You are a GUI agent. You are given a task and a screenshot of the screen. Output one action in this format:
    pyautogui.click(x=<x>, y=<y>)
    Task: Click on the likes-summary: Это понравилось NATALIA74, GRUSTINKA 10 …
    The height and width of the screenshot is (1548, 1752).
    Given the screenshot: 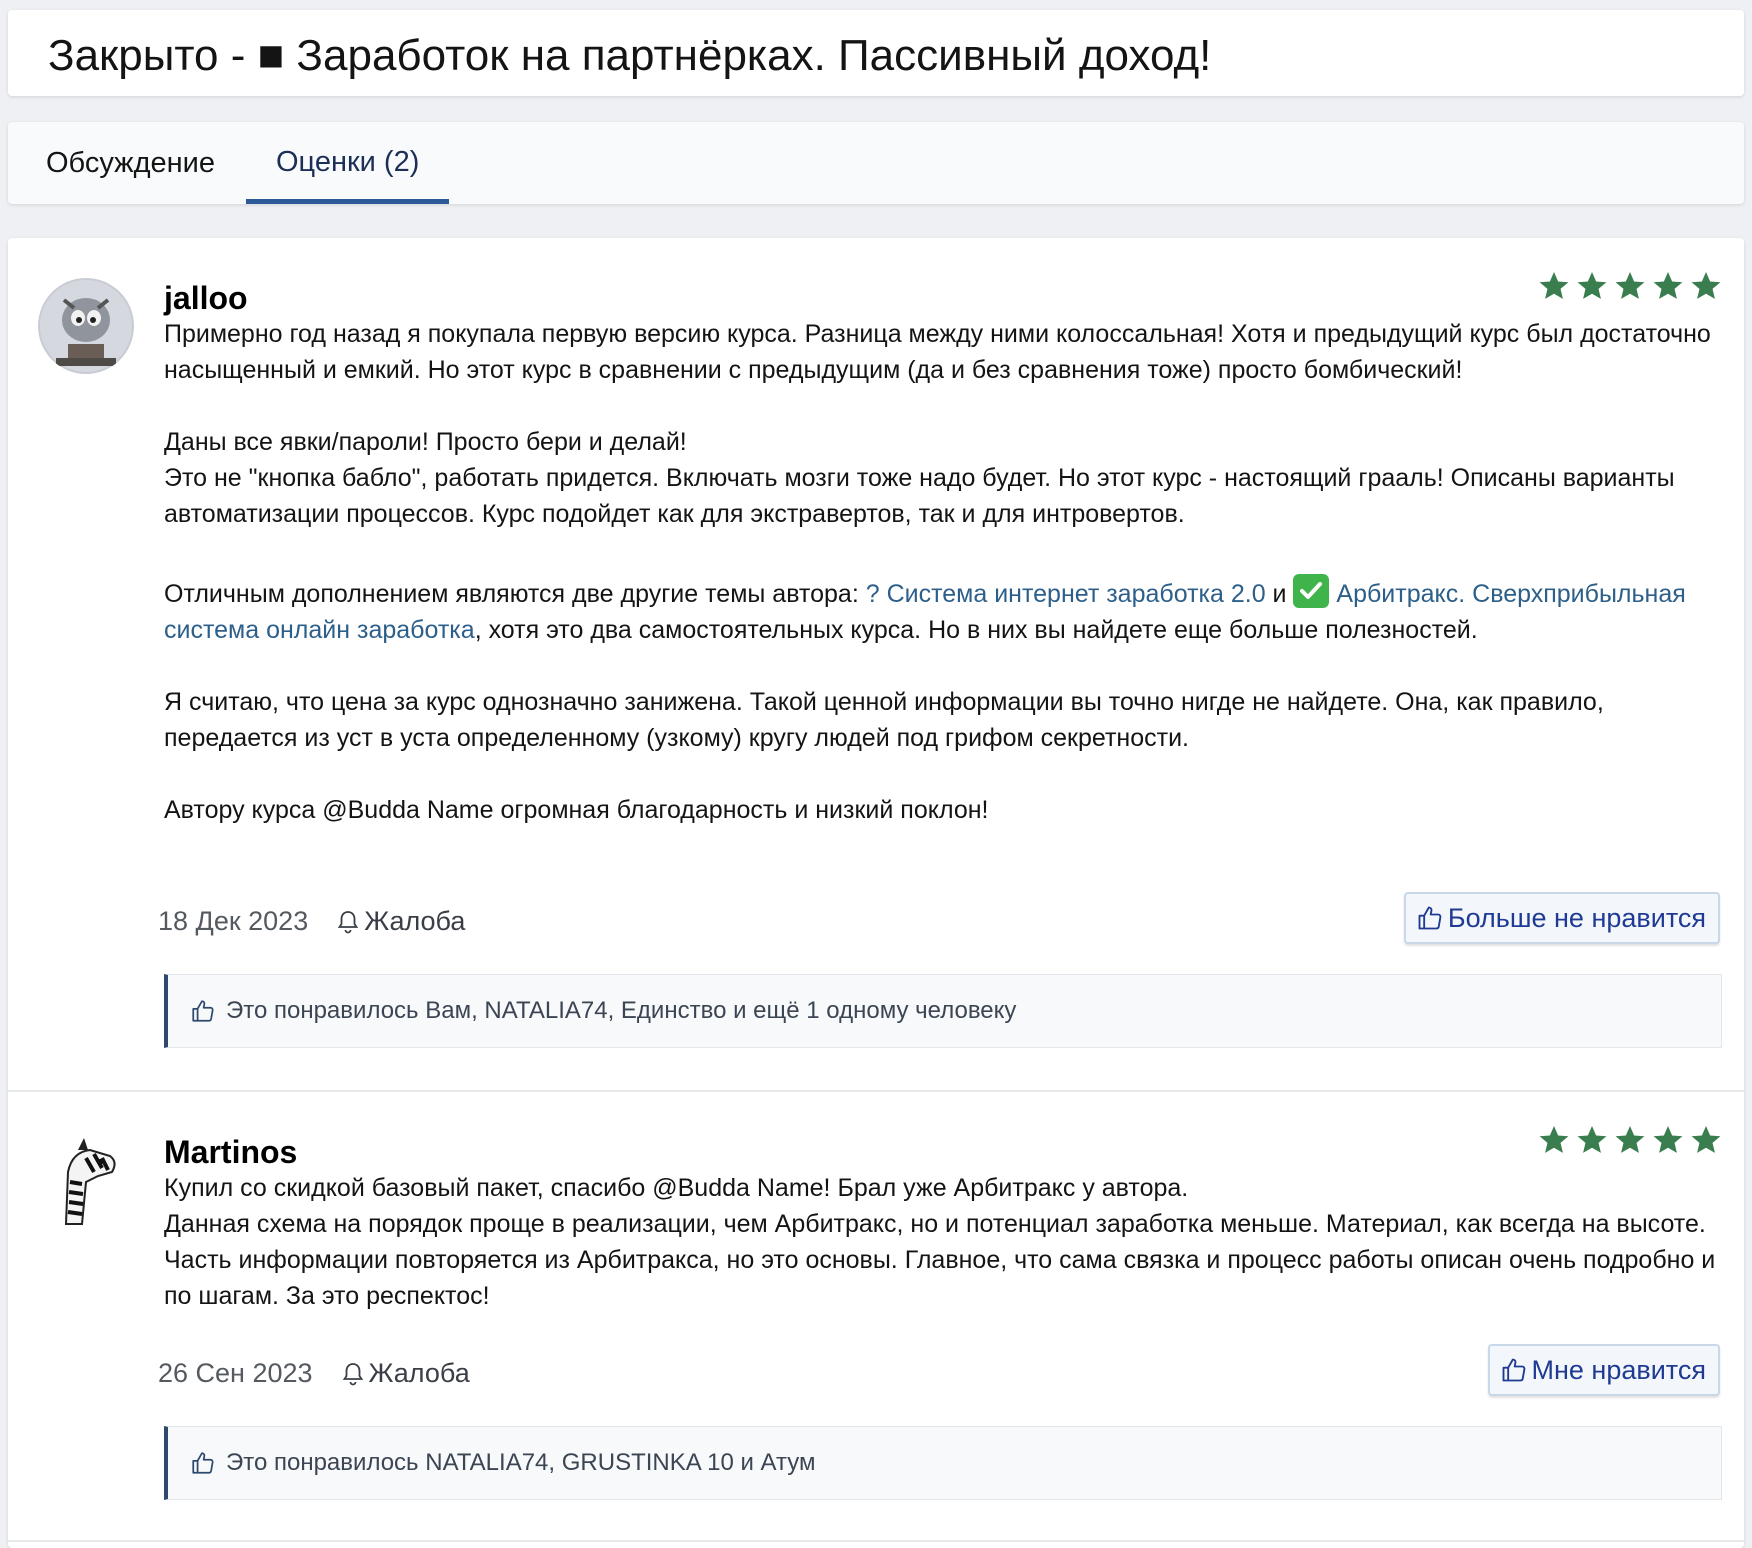 What is the action you would take?
    pyautogui.click(x=943, y=1463)
    